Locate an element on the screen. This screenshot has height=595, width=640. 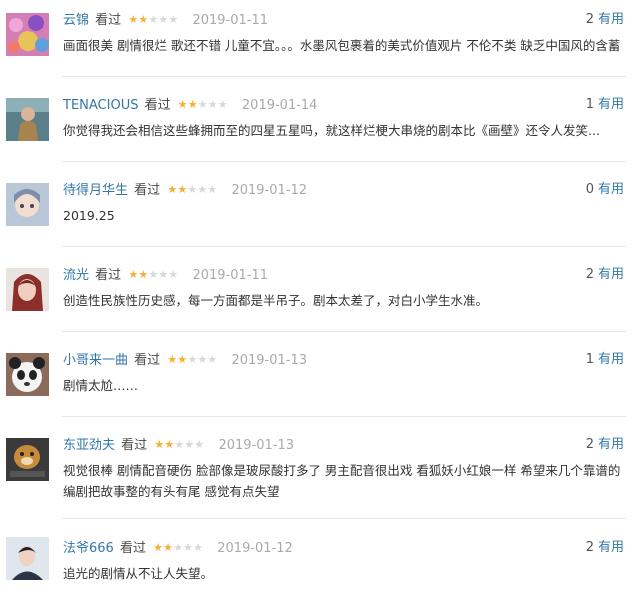
comment-meta: 法爷666 看过 ★★★★★ 2019-01-12 is located at coordinates (178, 548).